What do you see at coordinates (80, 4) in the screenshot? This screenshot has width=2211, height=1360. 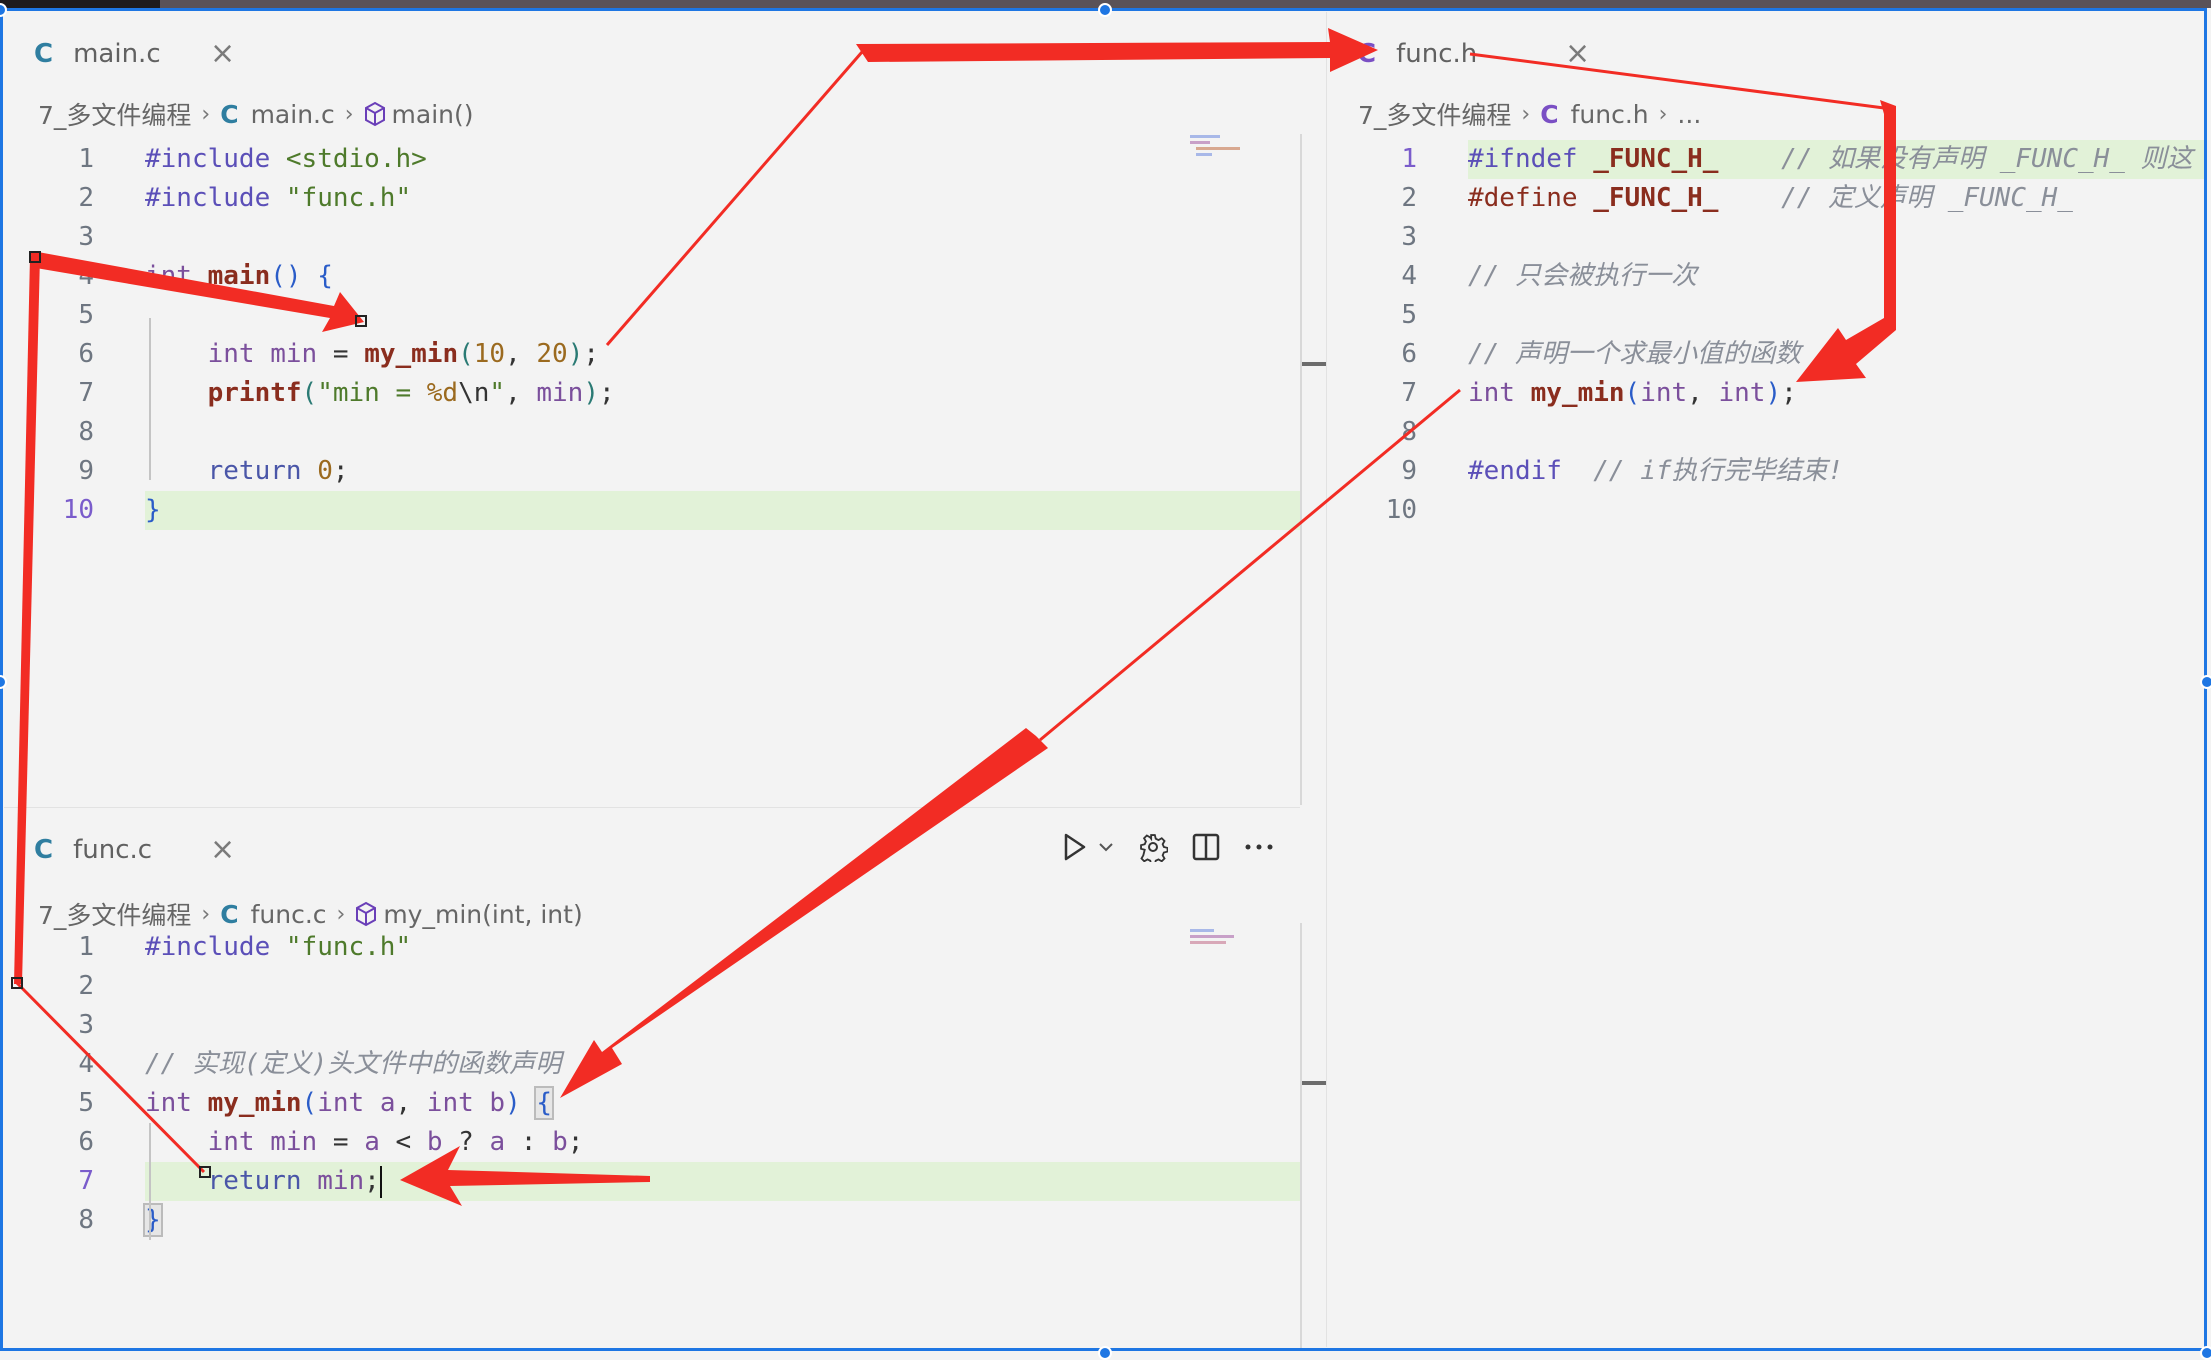 I see `window-top-bar-dark-segment` at bounding box center [80, 4].